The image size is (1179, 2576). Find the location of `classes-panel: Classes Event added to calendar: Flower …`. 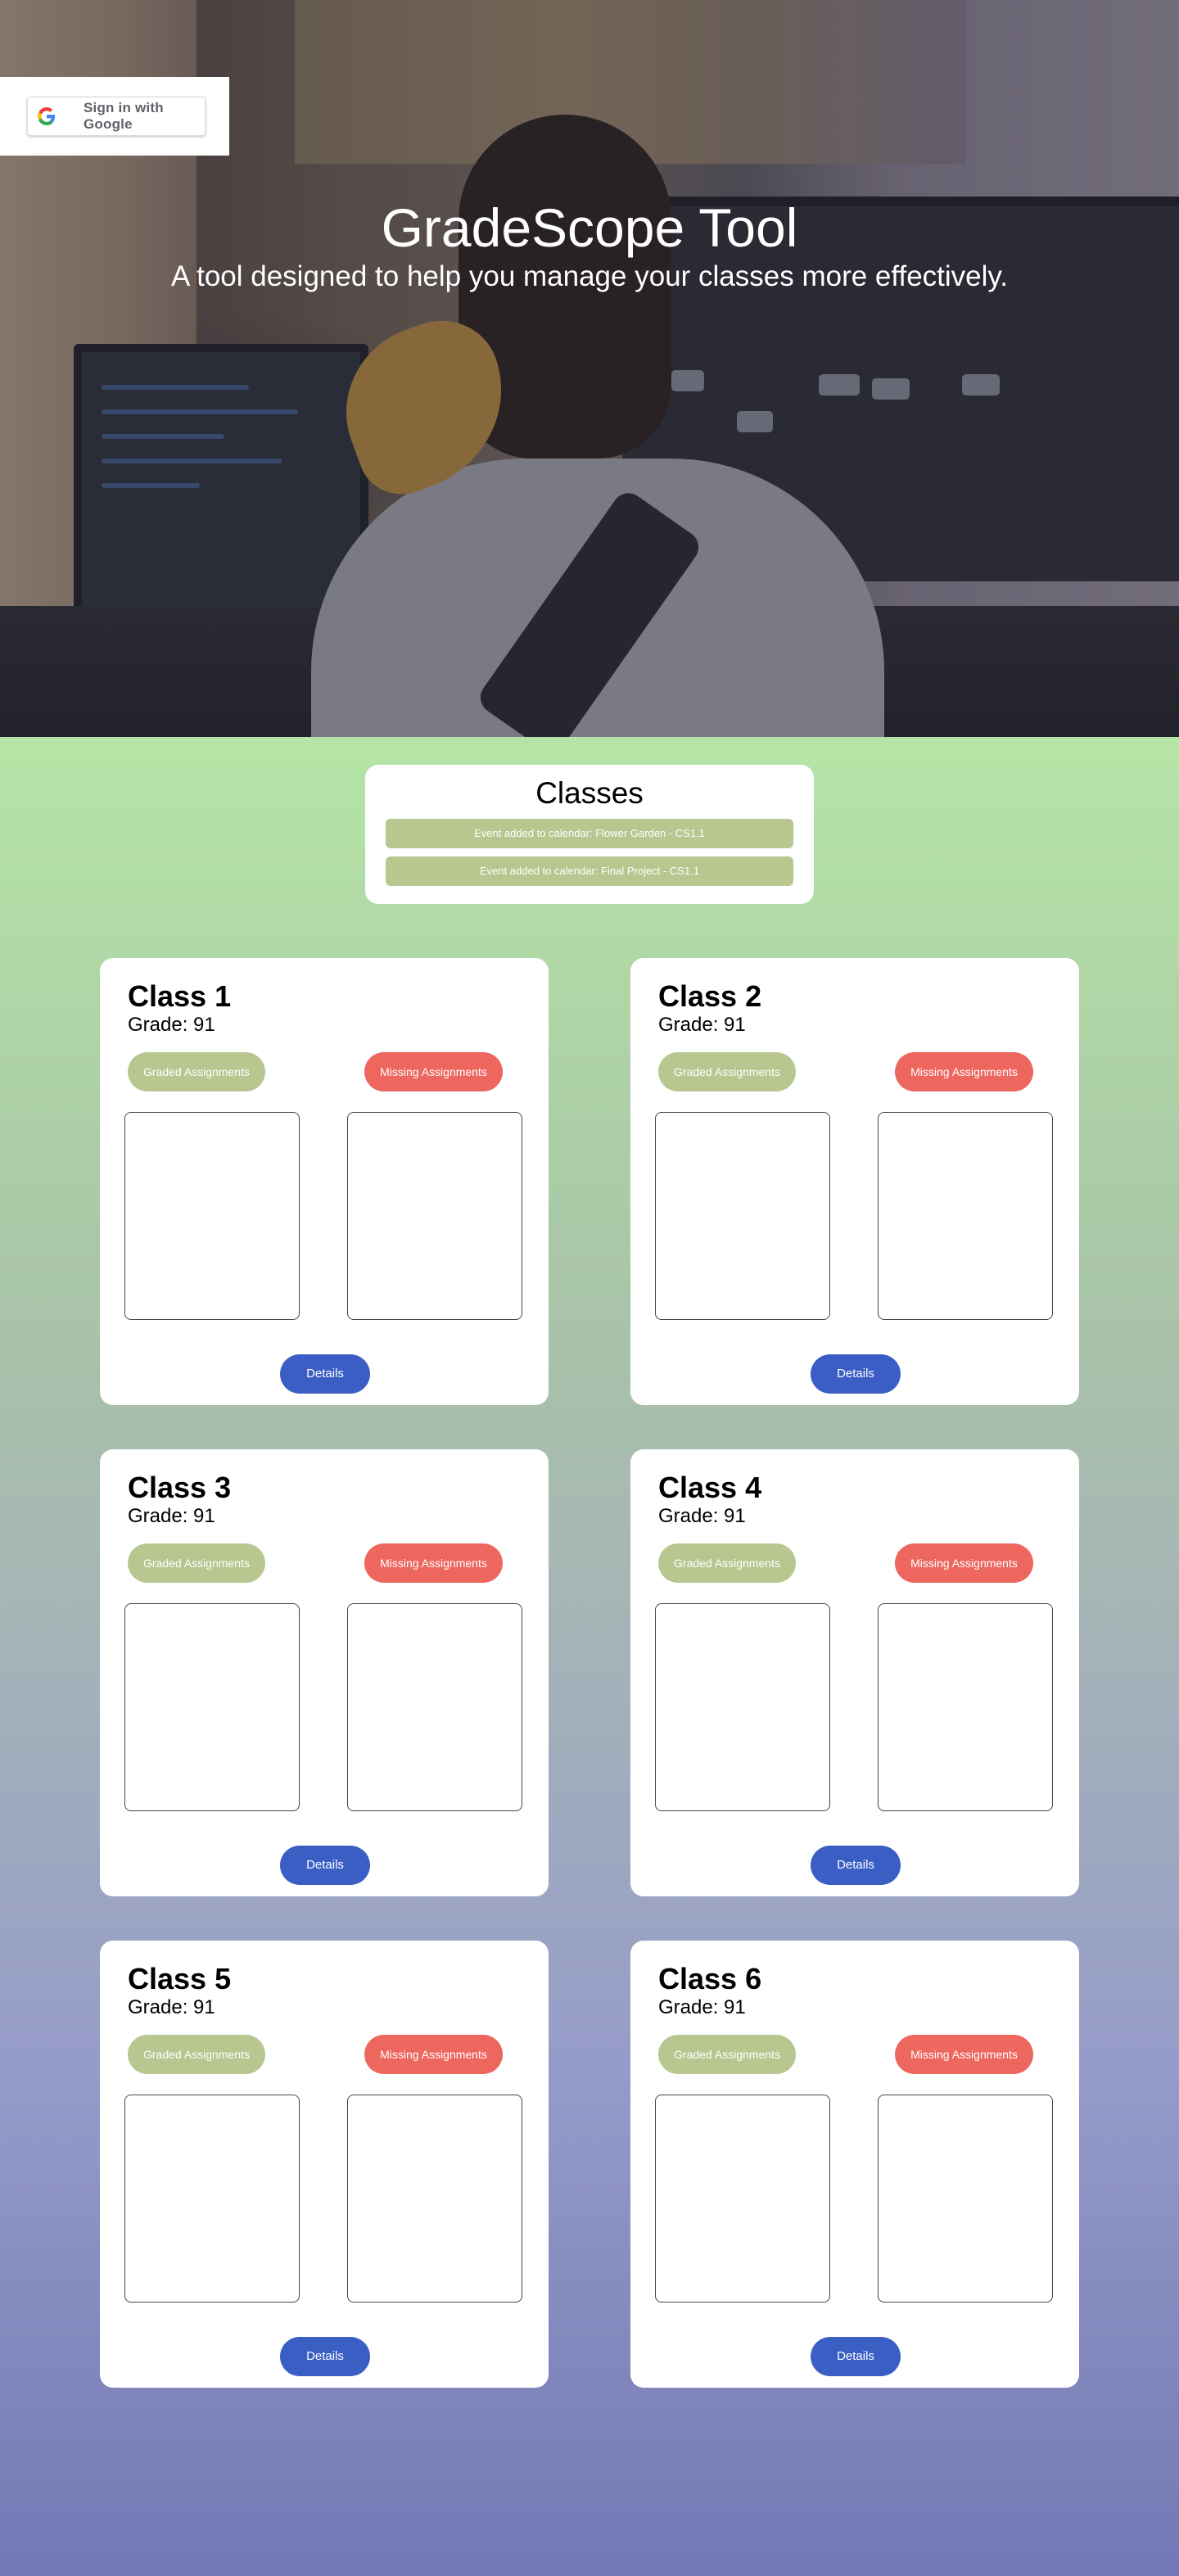

classes-panel: Classes Event added to calendar: Flower … is located at coordinates (589, 834).